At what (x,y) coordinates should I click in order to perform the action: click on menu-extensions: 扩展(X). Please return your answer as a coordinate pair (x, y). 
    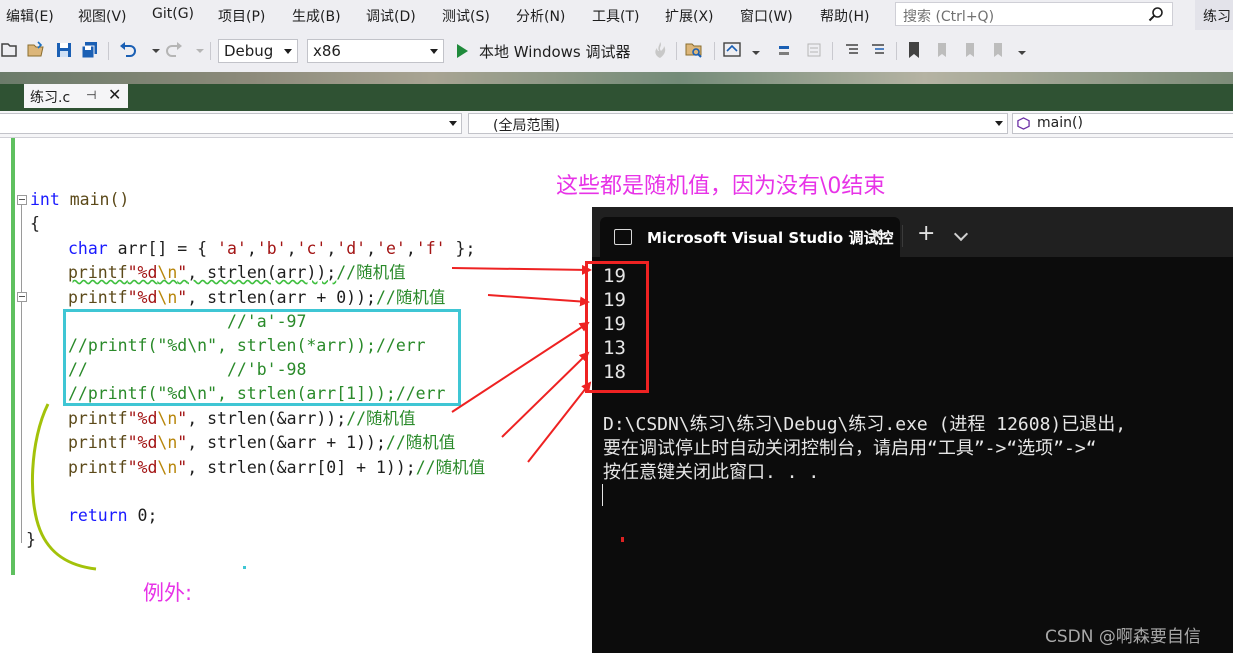
    Looking at the image, I should click on (689, 16).